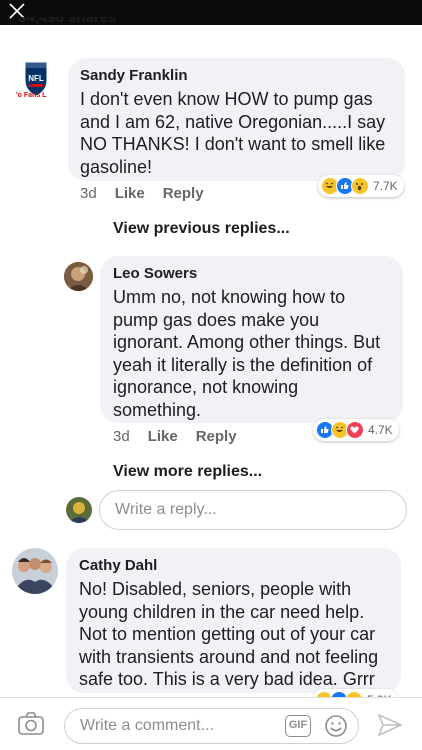 The height and width of the screenshot is (750, 422). I want to click on comment-text-line: No! Disabled, seniors, people with, so click(215, 589).